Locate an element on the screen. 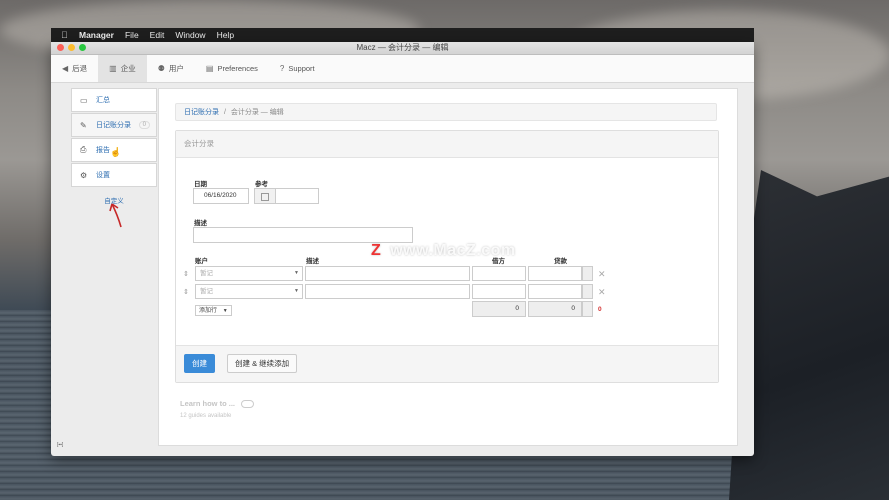 This screenshot has height=500, width=889. preferences-button: ▤ Preferences is located at coordinates (232, 68).